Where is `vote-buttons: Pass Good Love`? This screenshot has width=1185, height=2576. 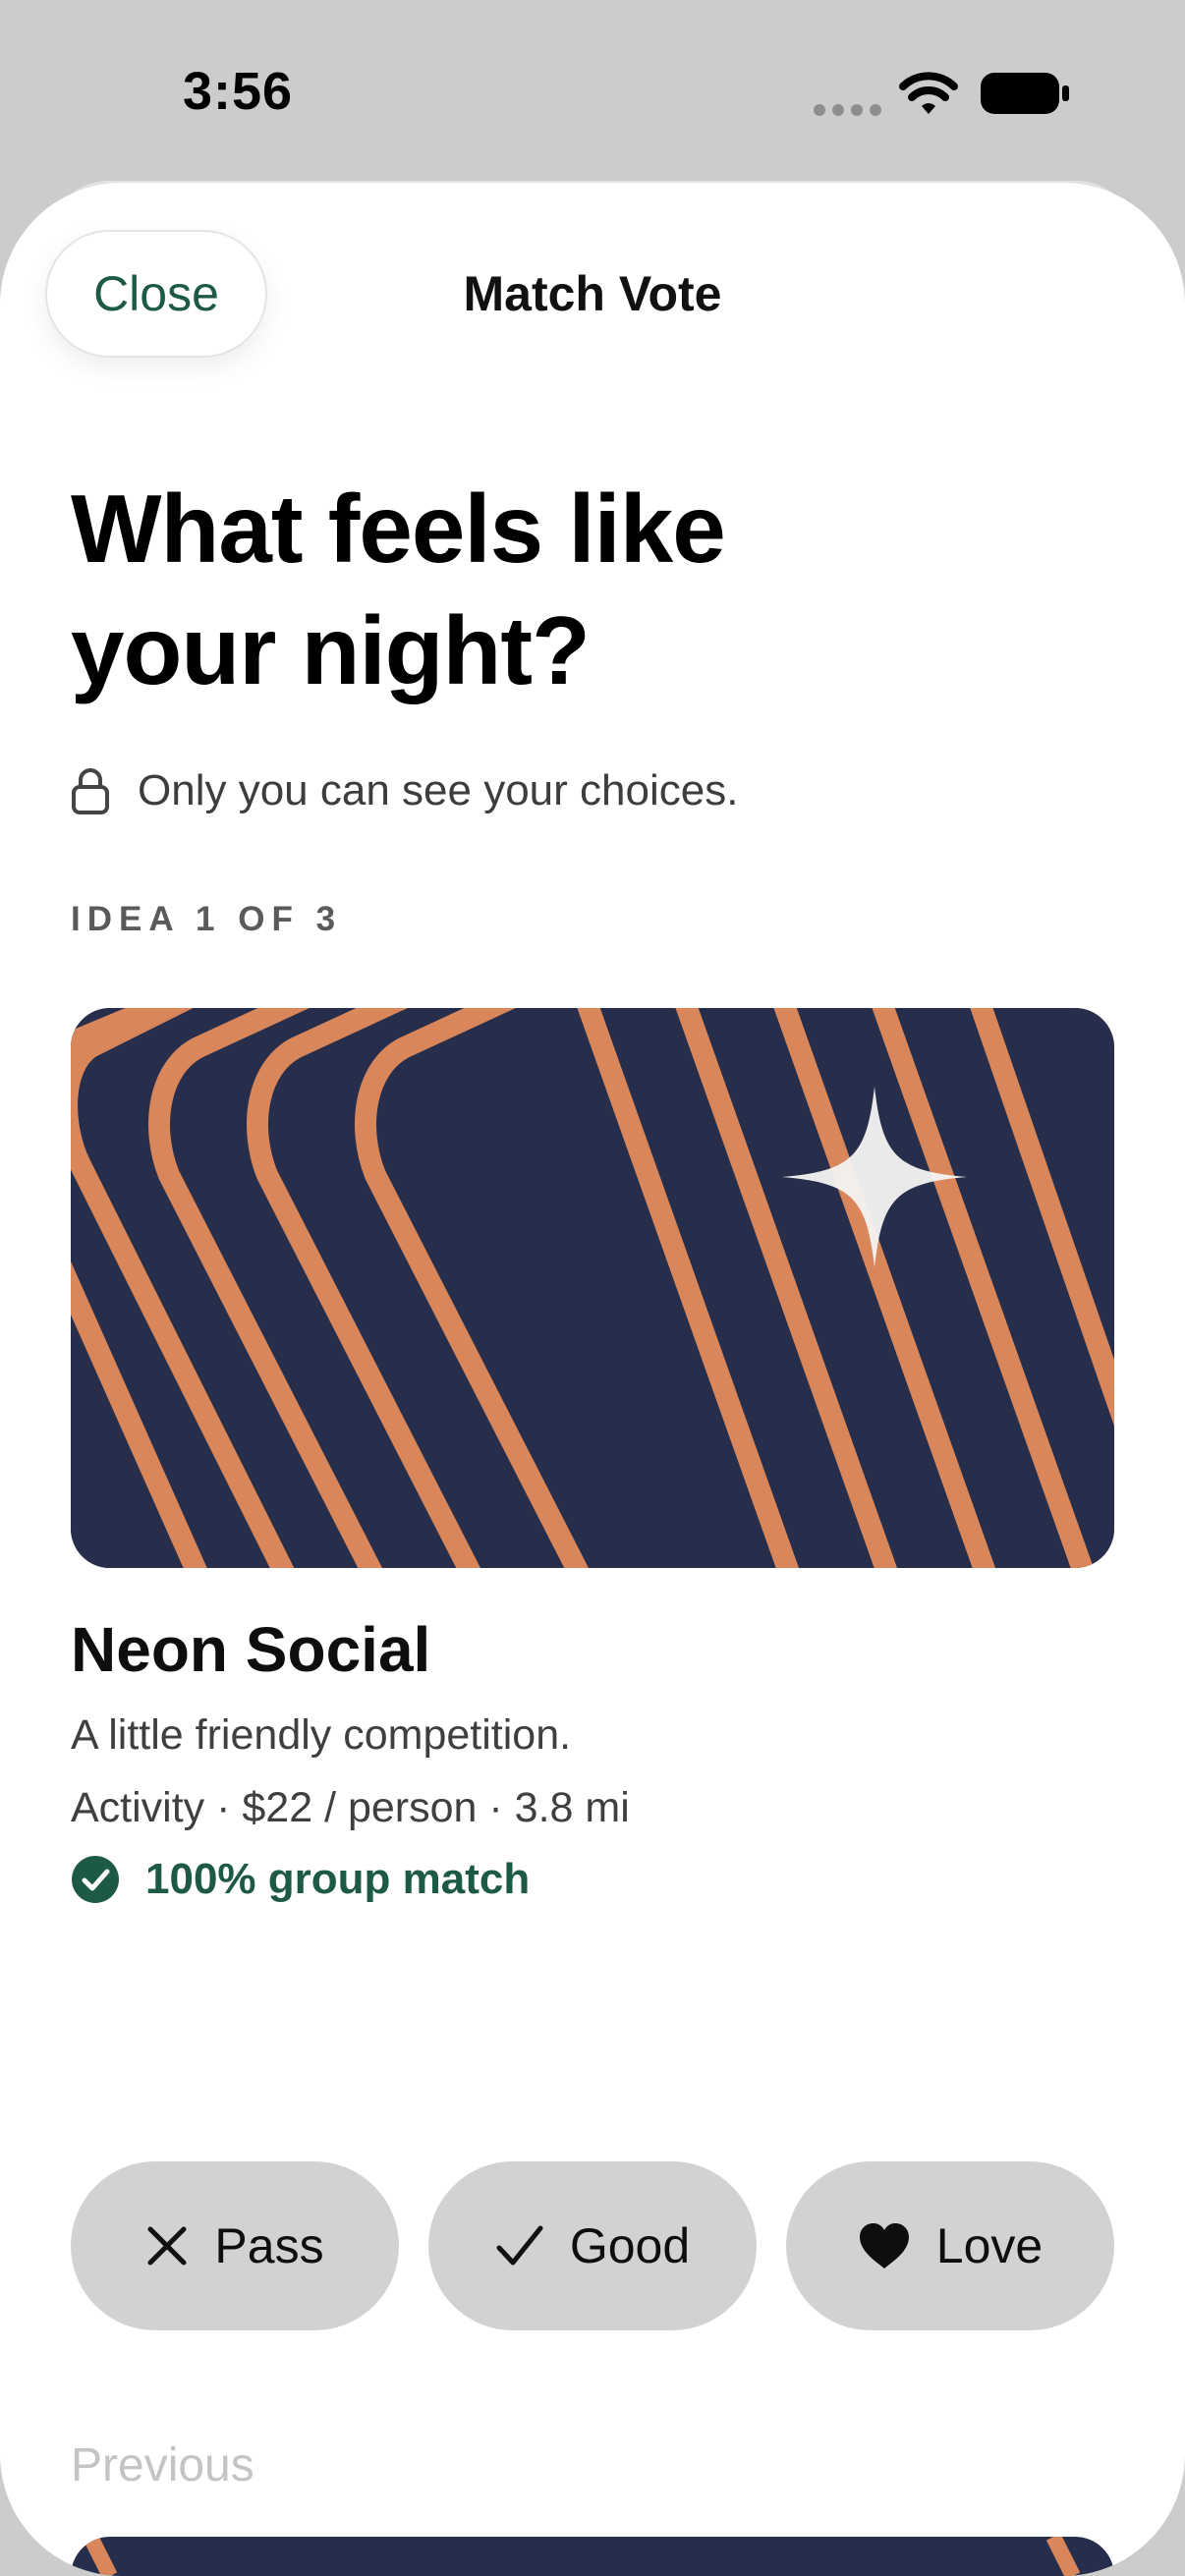
vote-buttons: Pass Good Love is located at coordinates (592, 2245).